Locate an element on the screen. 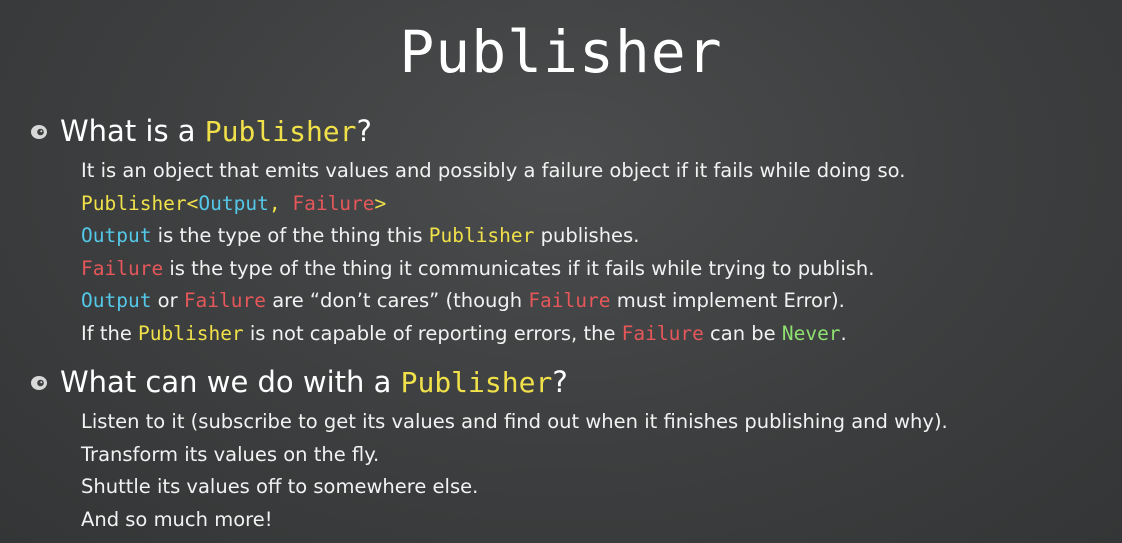  line-text: are “don’t cares” (though is located at coordinates (397, 300).